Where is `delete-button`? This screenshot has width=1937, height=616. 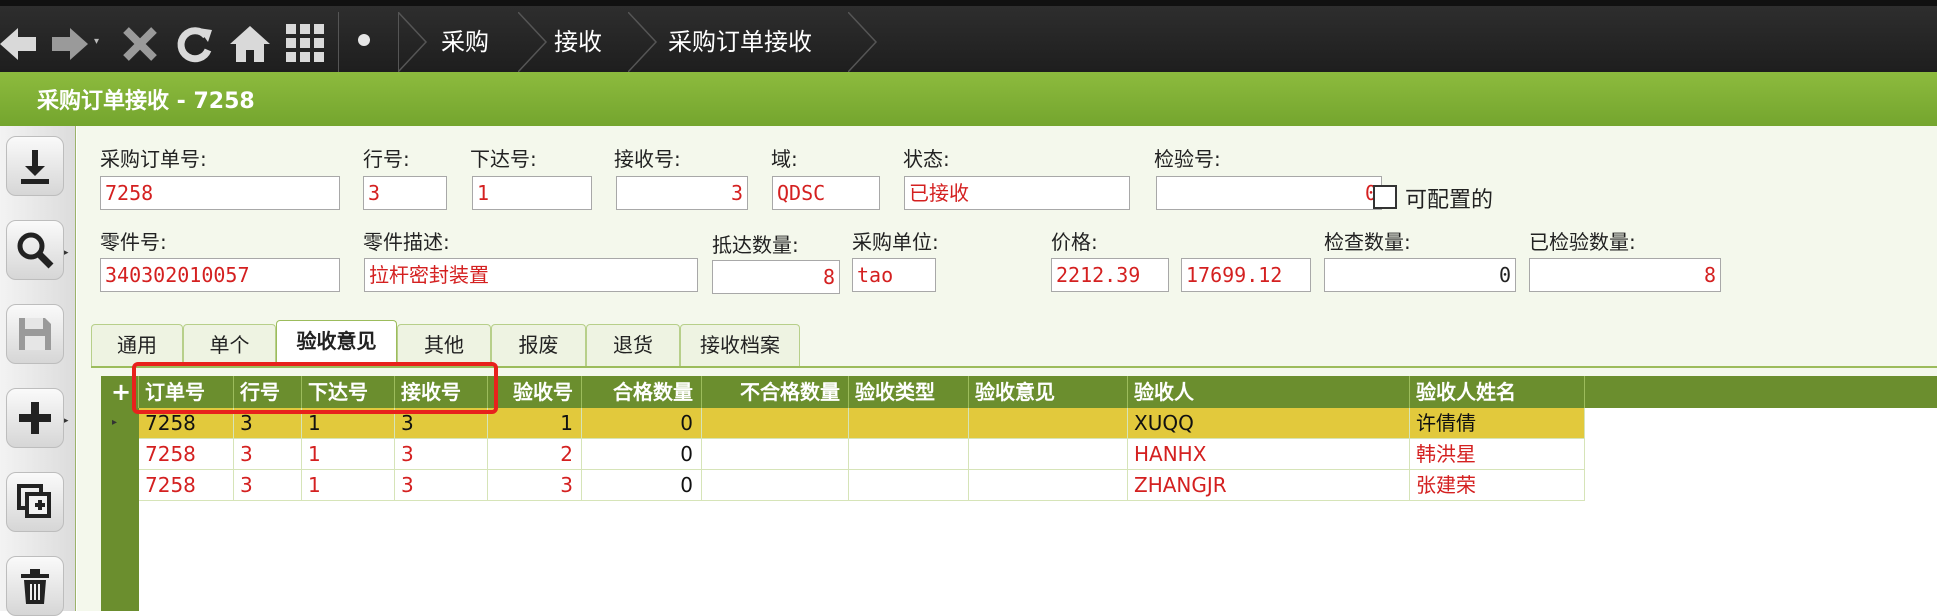
delete-button is located at coordinates (35, 586).